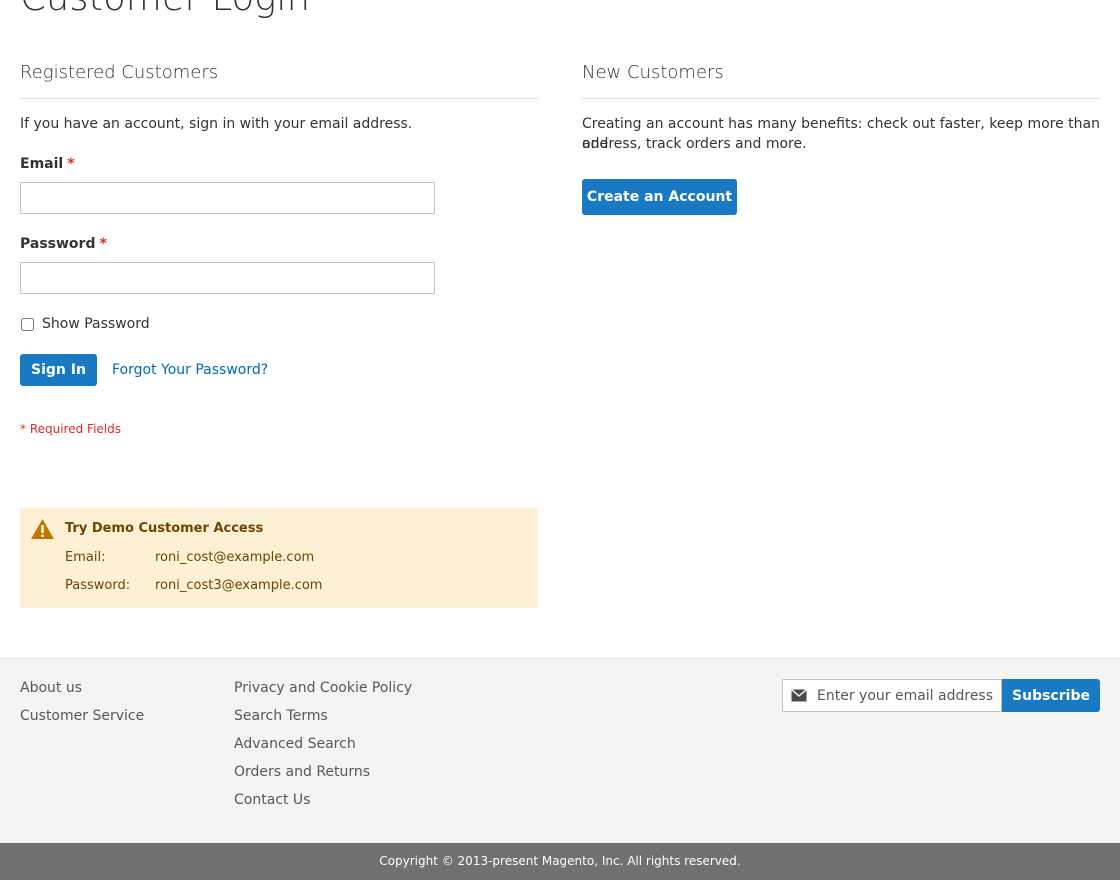 The image size is (1120, 880). Describe the element at coordinates (279, 79) in the screenshot. I see `registered-customers-title: Registered Customers` at that location.